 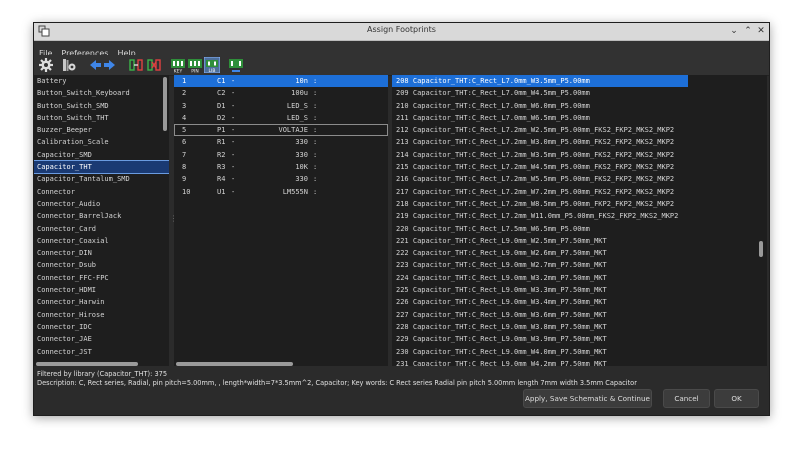 I want to click on apply-save-continue-button: Apply, Save Schematic & Continue, so click(x=587, y=398).